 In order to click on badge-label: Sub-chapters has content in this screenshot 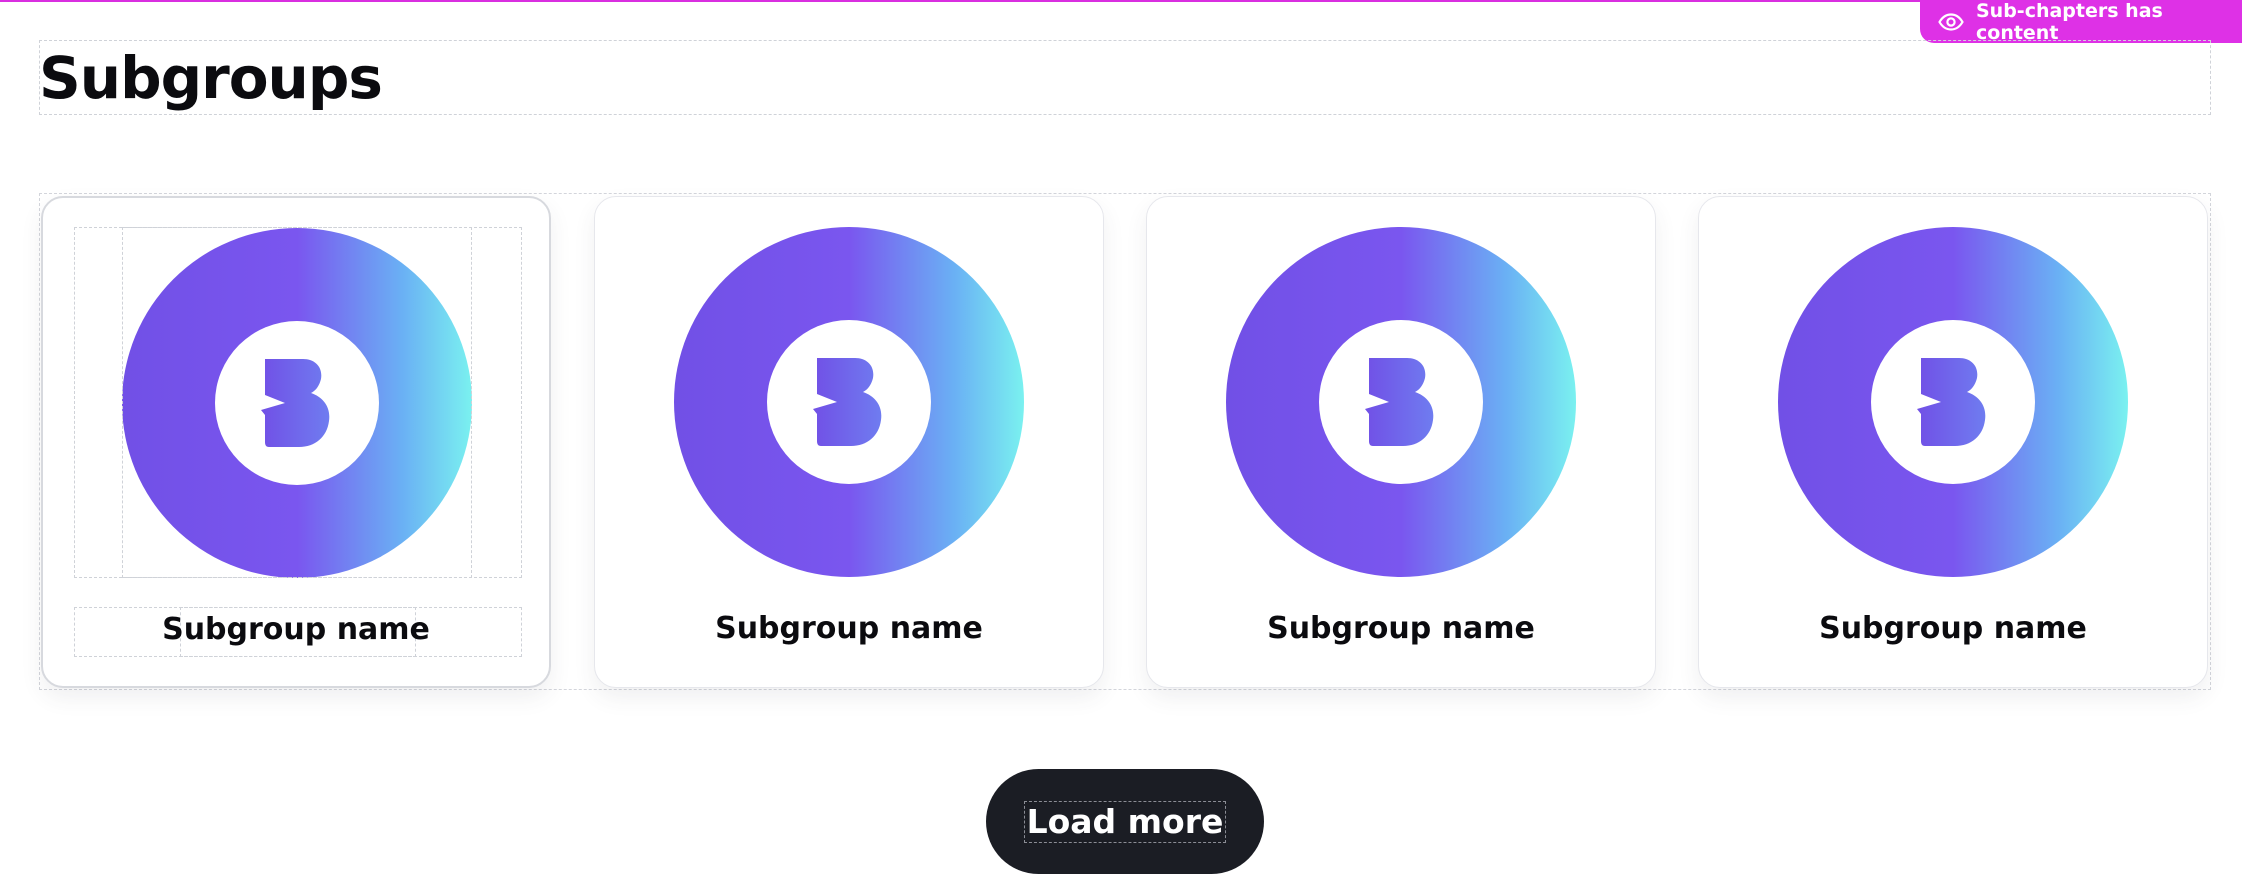, I will do `click(2069, 22)`.